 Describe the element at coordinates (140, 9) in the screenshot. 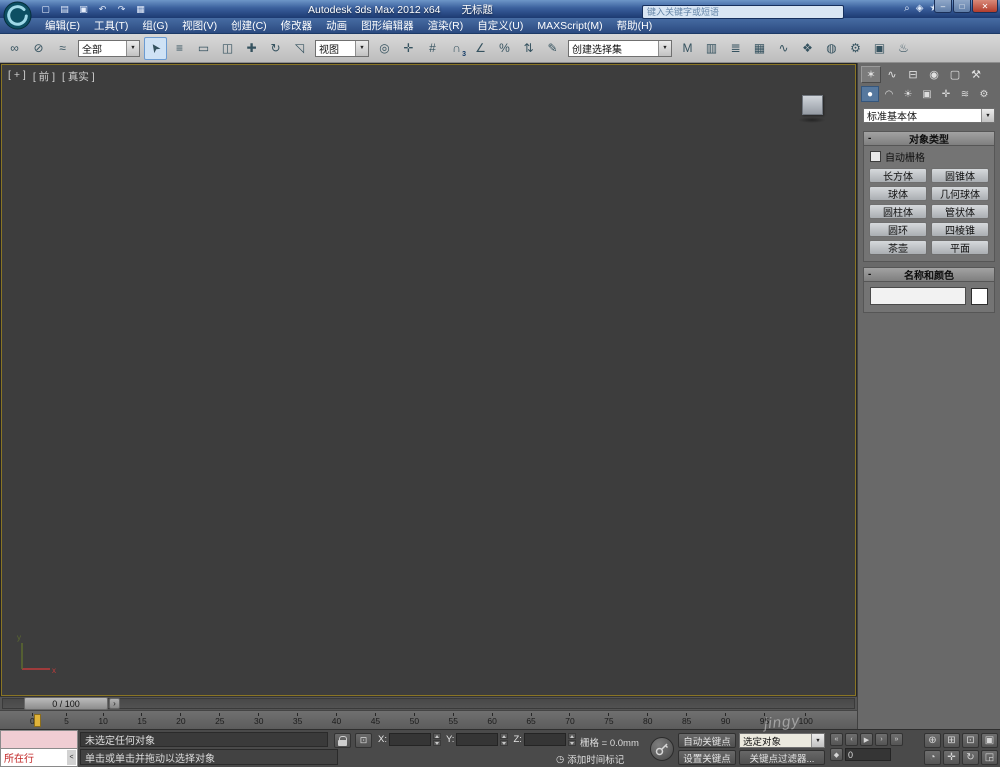

I see `project-folder-button: ▦` at that location.